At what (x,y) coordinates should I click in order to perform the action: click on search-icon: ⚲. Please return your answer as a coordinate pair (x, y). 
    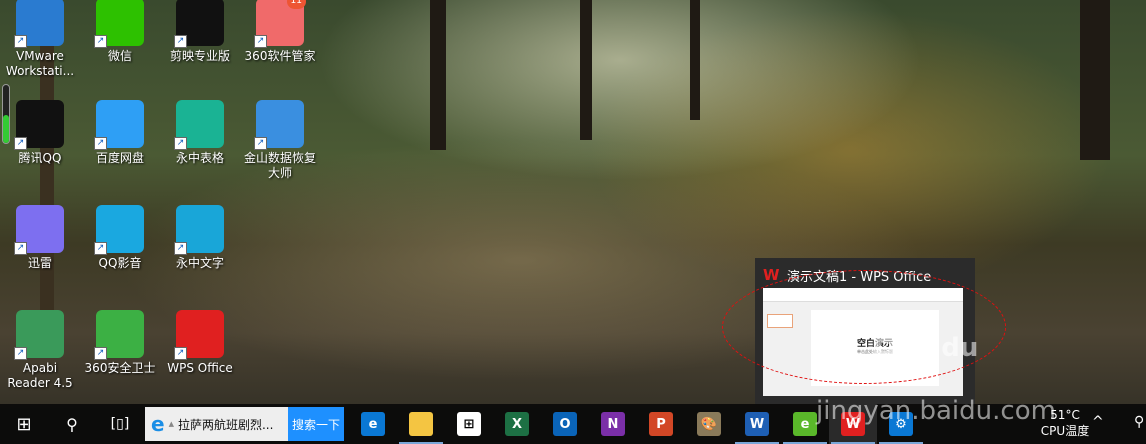
    Looking at the image, I should click on (72, 424).